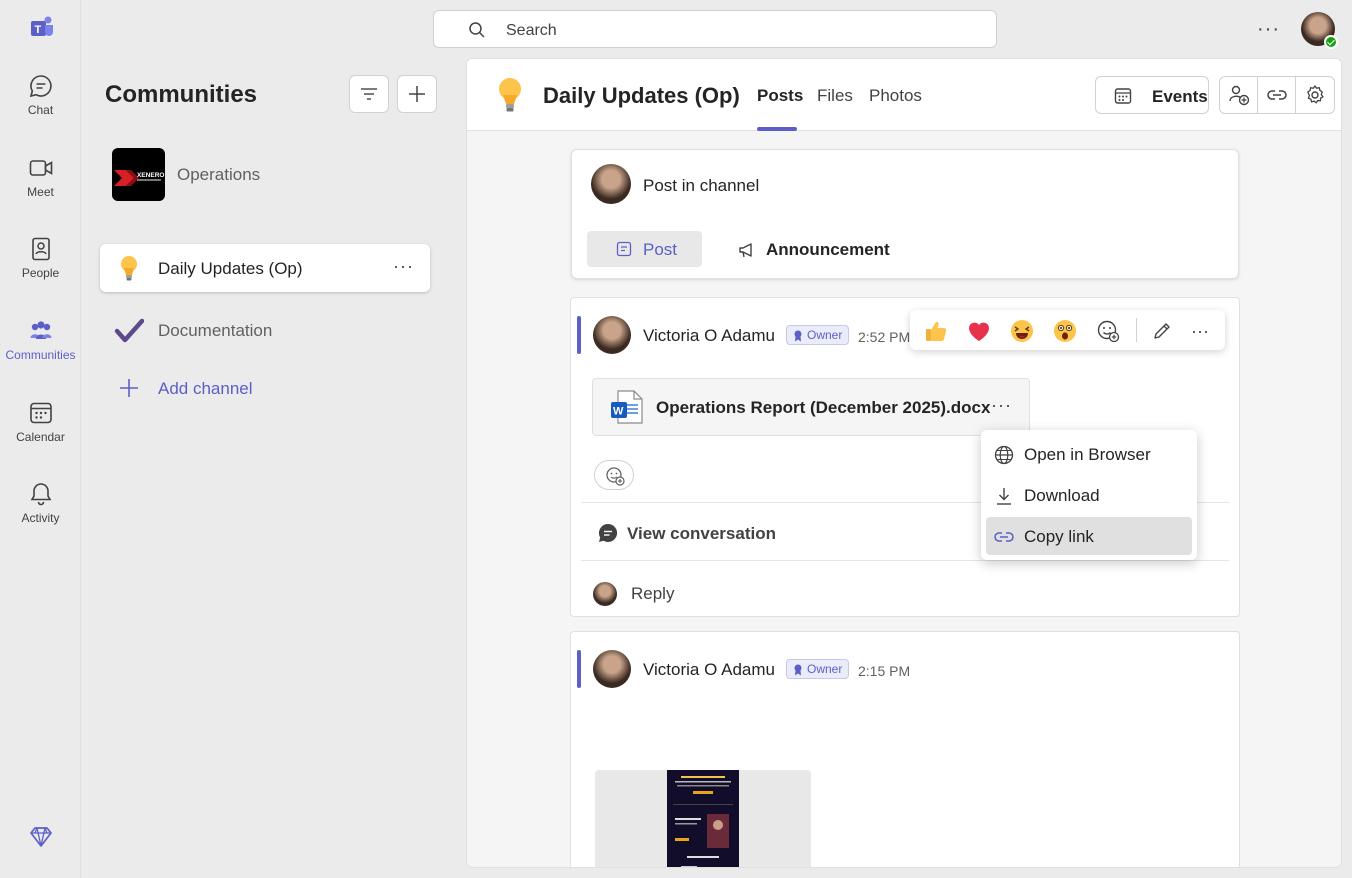  I want to click on filter-button, so click(369, 94).